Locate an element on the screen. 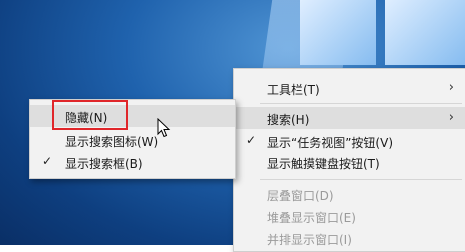  submenu-item-show-search-box: ✓ 显示搜索框(B) is located at coordinates (132, 162).